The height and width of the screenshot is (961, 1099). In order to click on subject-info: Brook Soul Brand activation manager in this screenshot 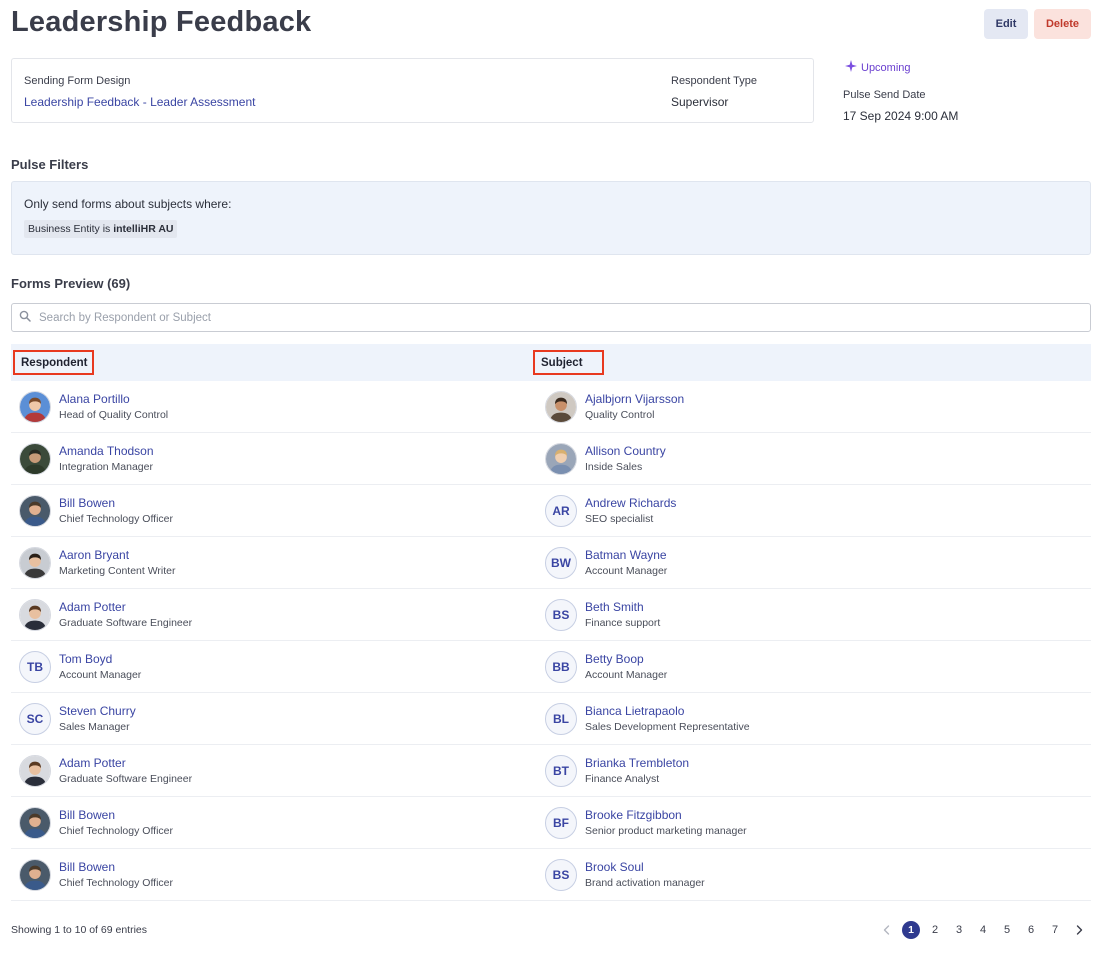, I will do `click(645, 875)`.